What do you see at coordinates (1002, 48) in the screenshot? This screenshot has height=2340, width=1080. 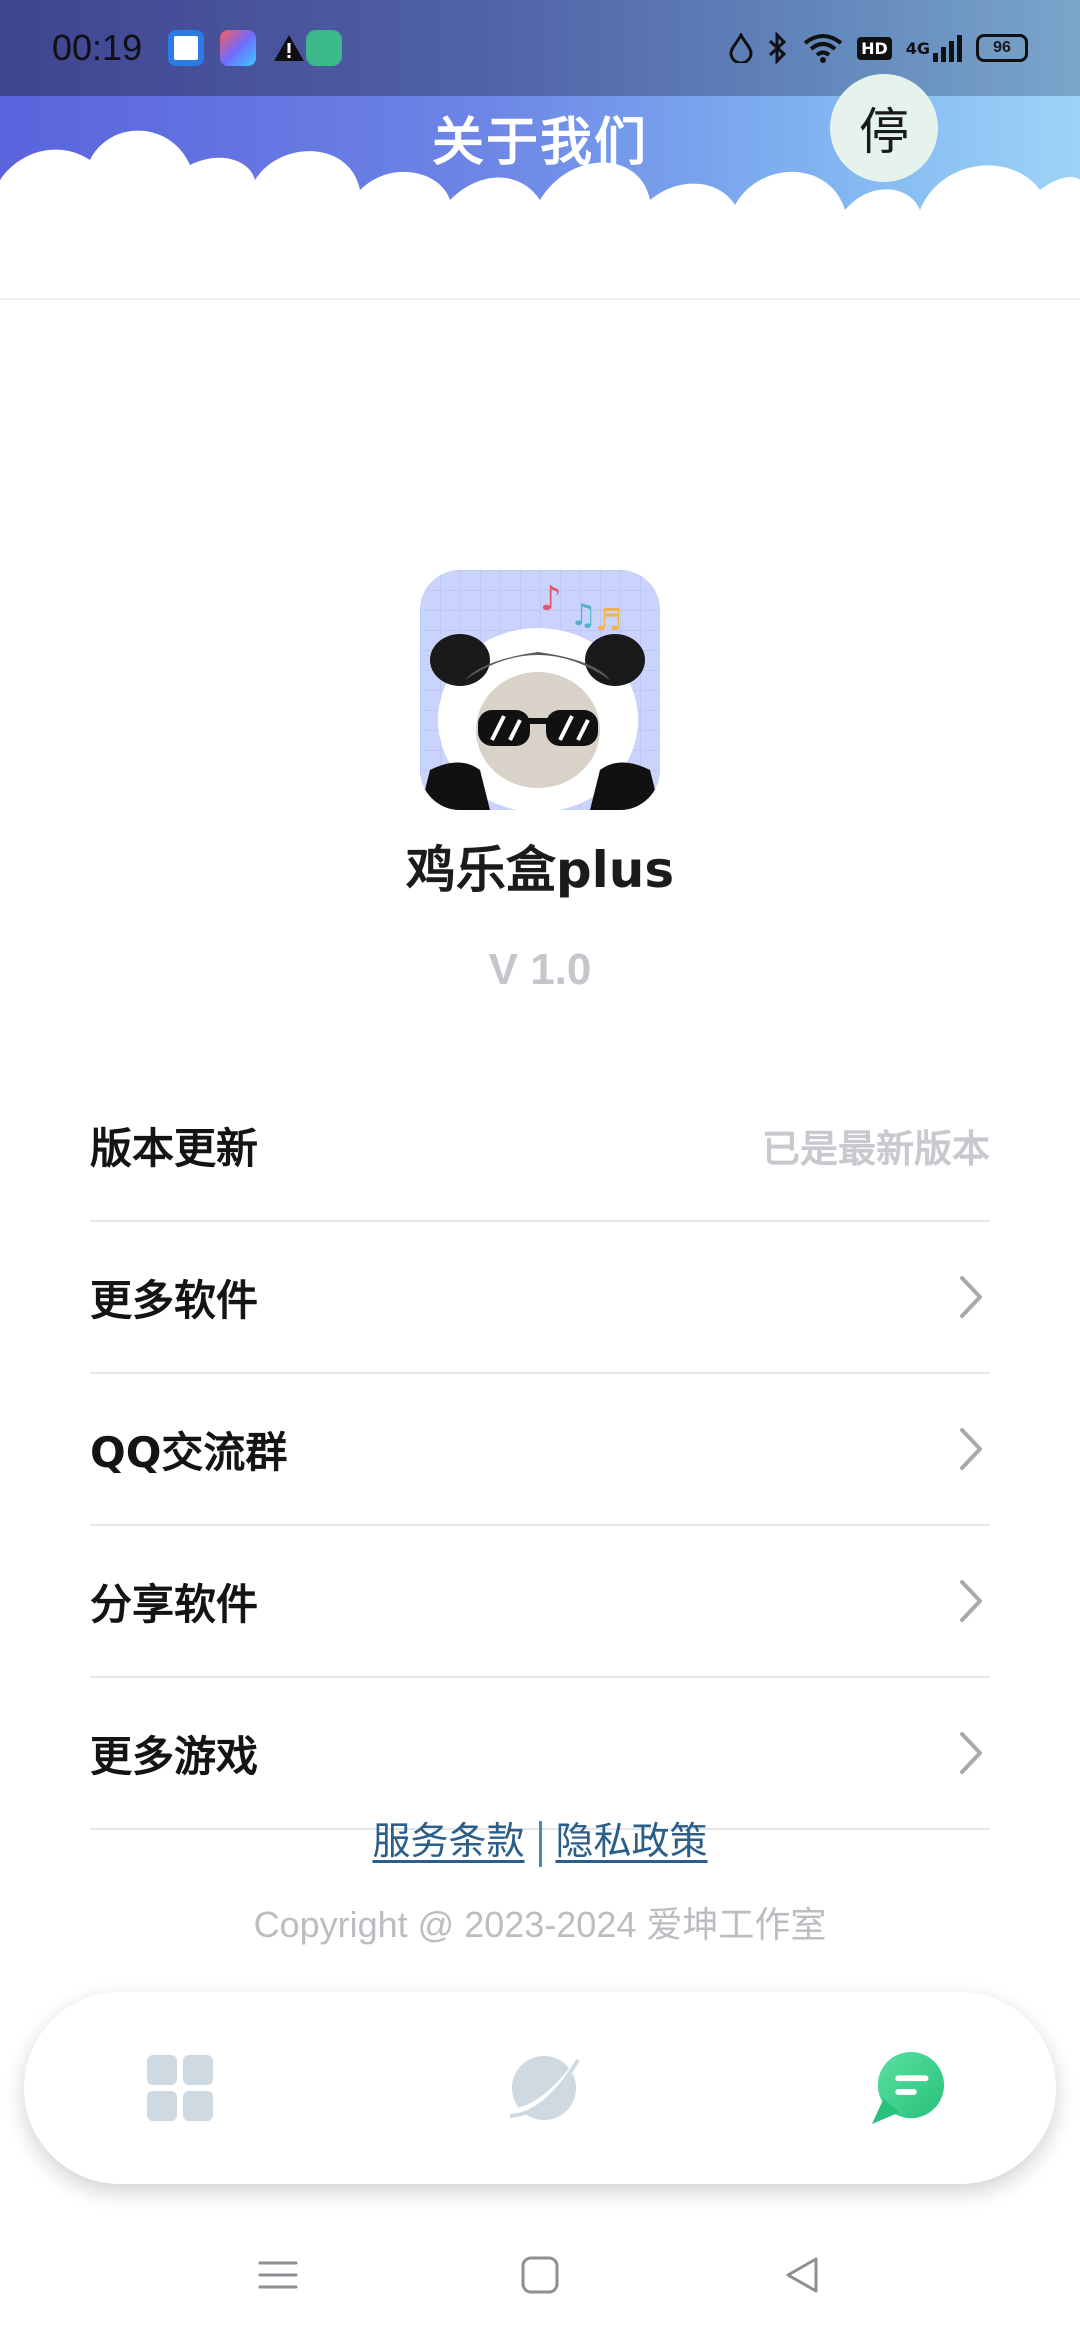 I see `battery-indicator: 96` at bounding box center [1002, 48].